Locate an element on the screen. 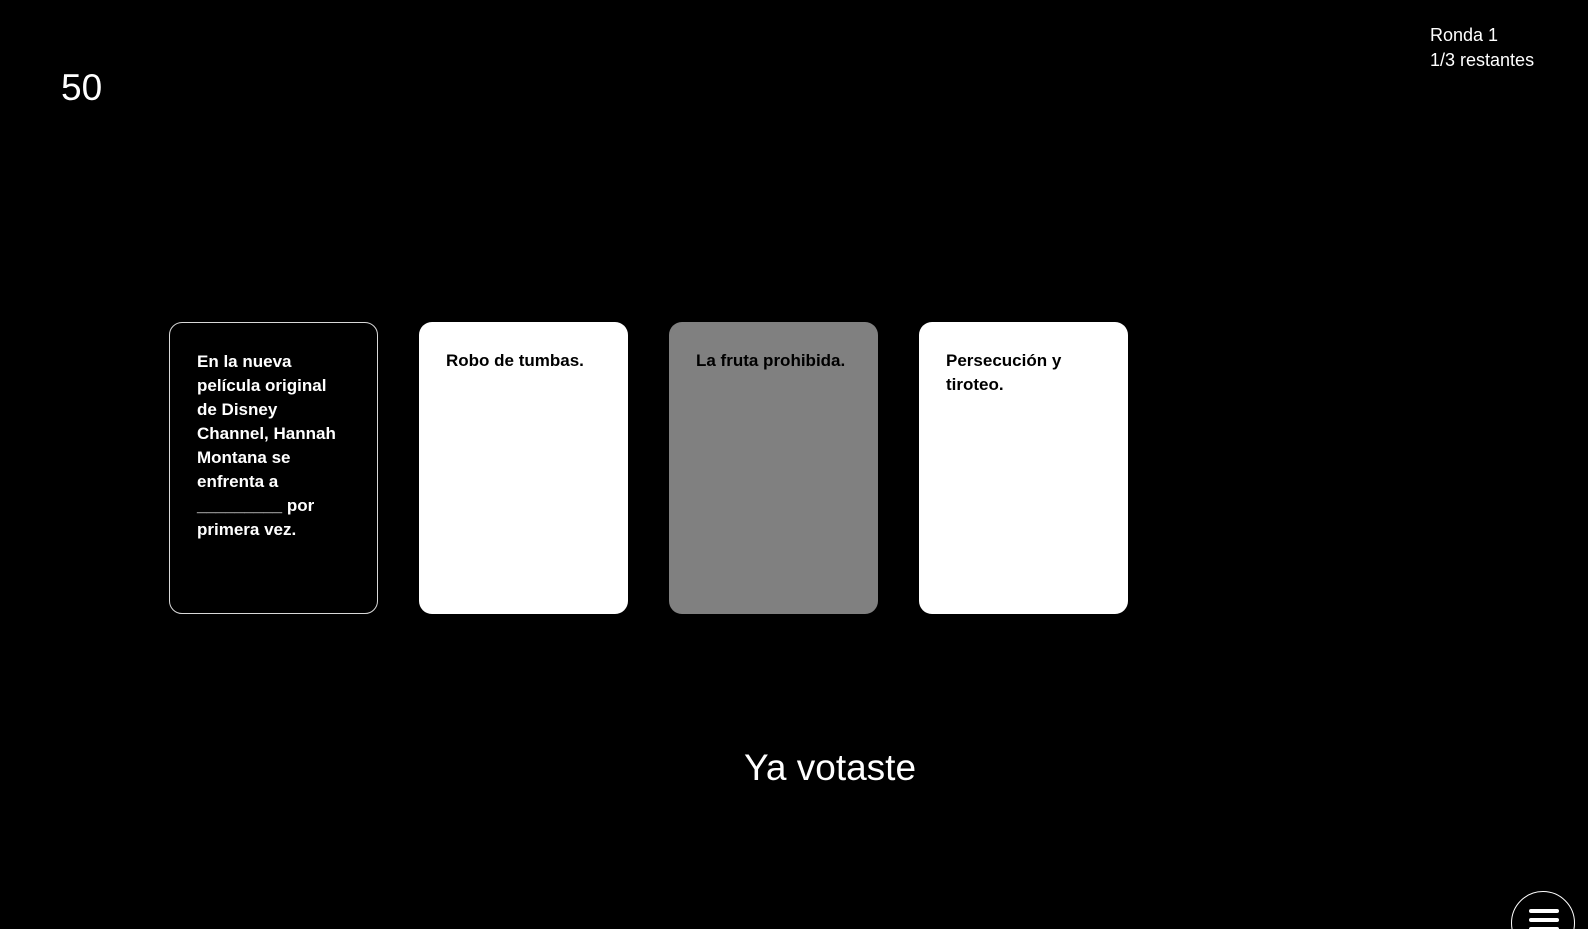 The height and width of the screenshot is (929, 1588). cards-remaining: 1/3 restantes is located at coordinates (1482, 60).